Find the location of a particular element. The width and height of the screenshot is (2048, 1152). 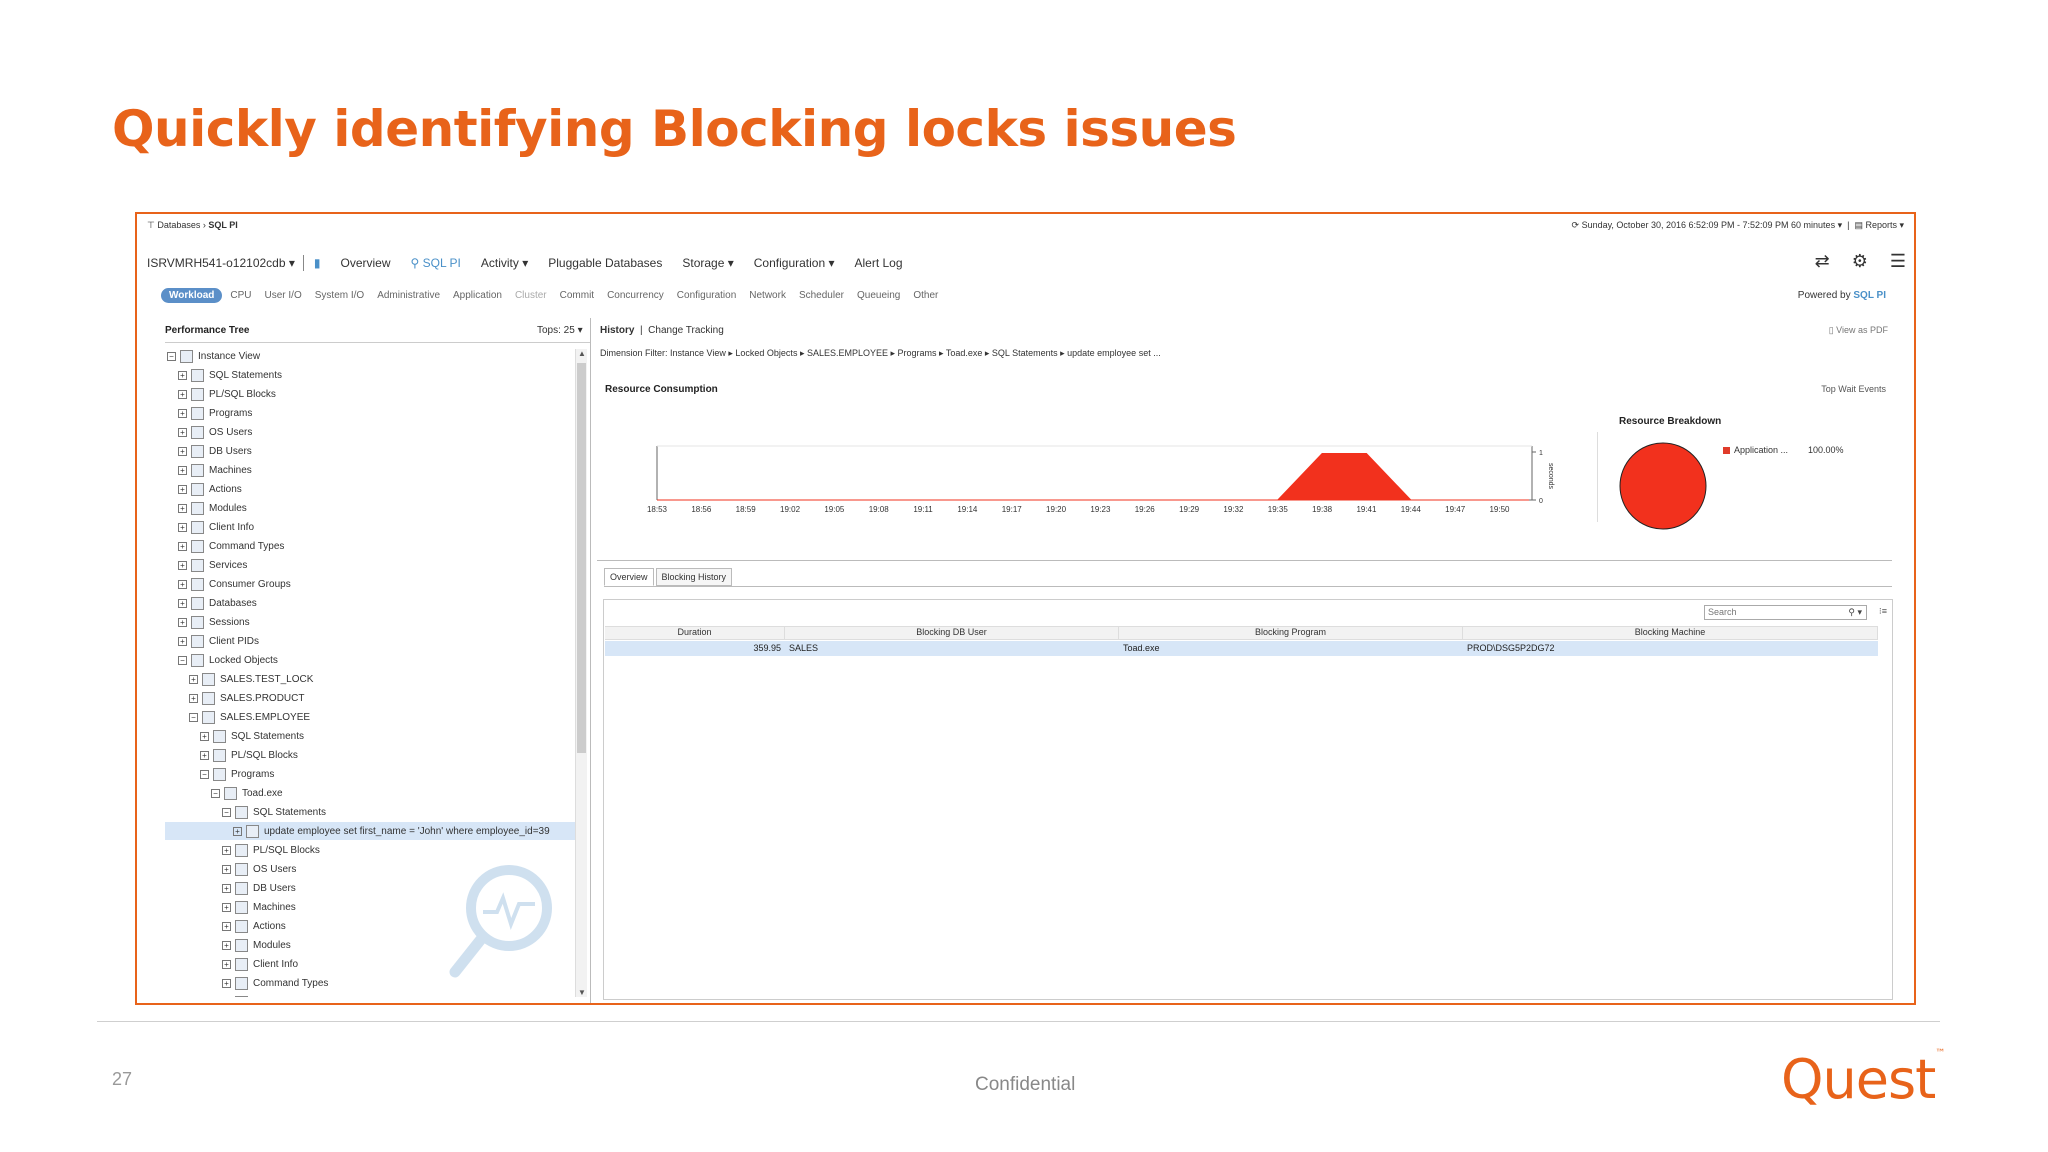

tab-workload: Workload is located at coordinates (192, 295).